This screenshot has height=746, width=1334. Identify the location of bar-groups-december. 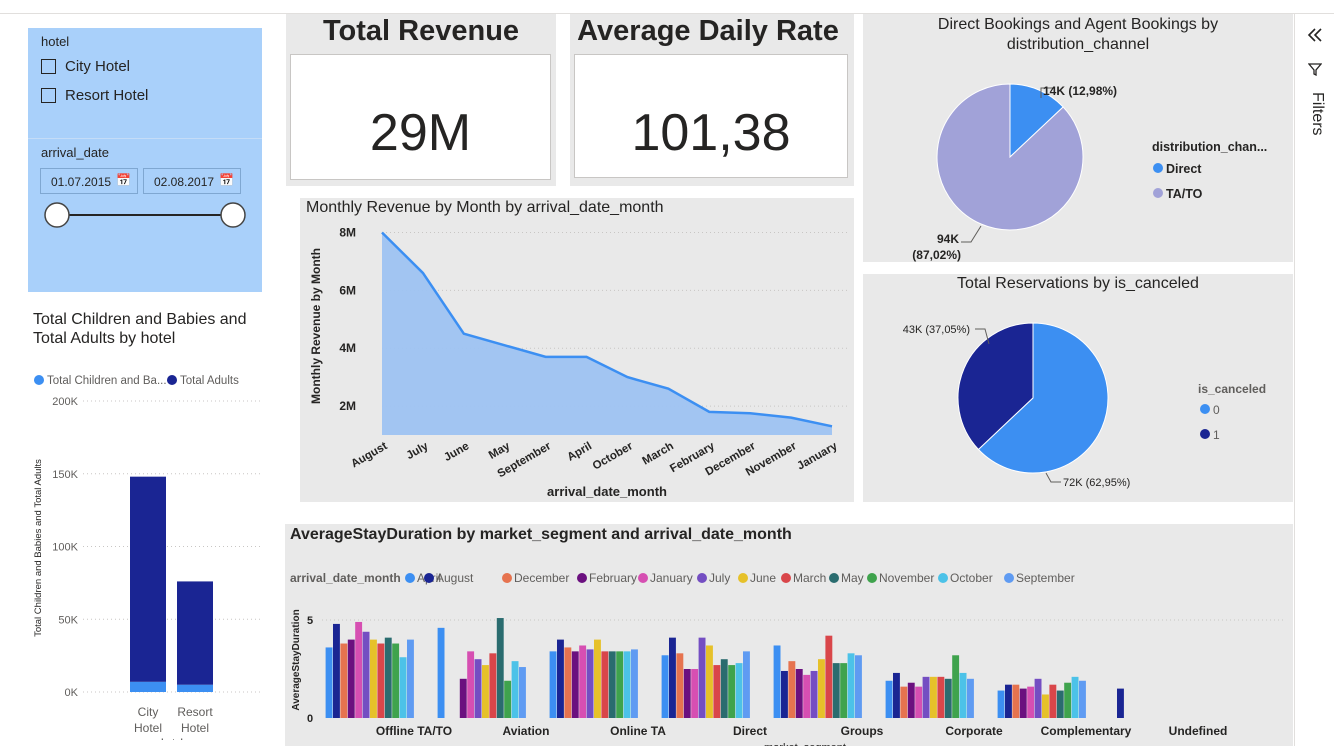
(792, 689).